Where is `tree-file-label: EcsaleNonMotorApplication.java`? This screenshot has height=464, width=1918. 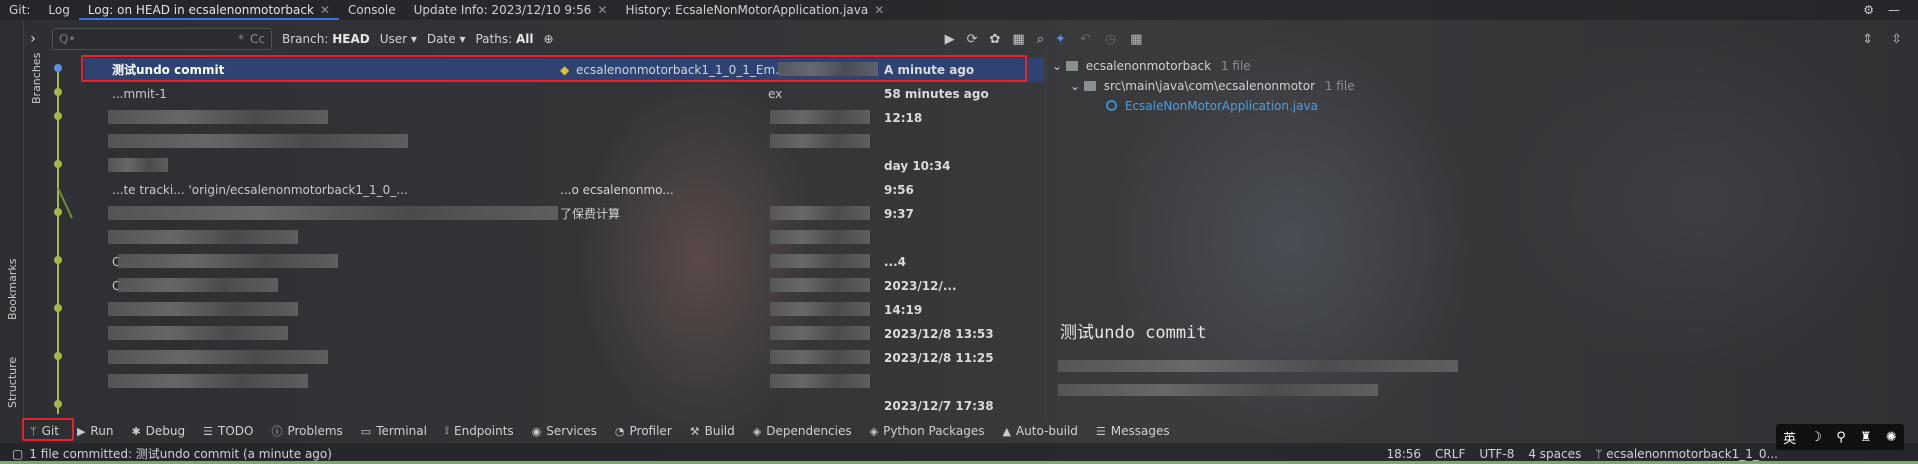
tree-file-label: EcsaleNonMotorApplication.java is located at coordinates (1221, 106).